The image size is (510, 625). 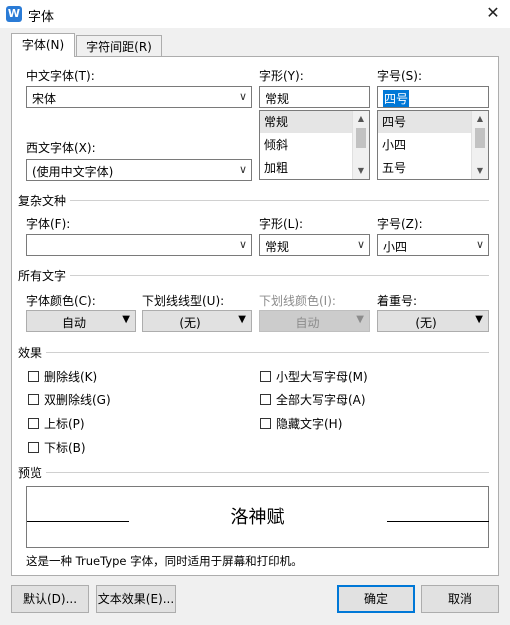 I want to click on style-option: 加粗, so click(x=307, y=168).